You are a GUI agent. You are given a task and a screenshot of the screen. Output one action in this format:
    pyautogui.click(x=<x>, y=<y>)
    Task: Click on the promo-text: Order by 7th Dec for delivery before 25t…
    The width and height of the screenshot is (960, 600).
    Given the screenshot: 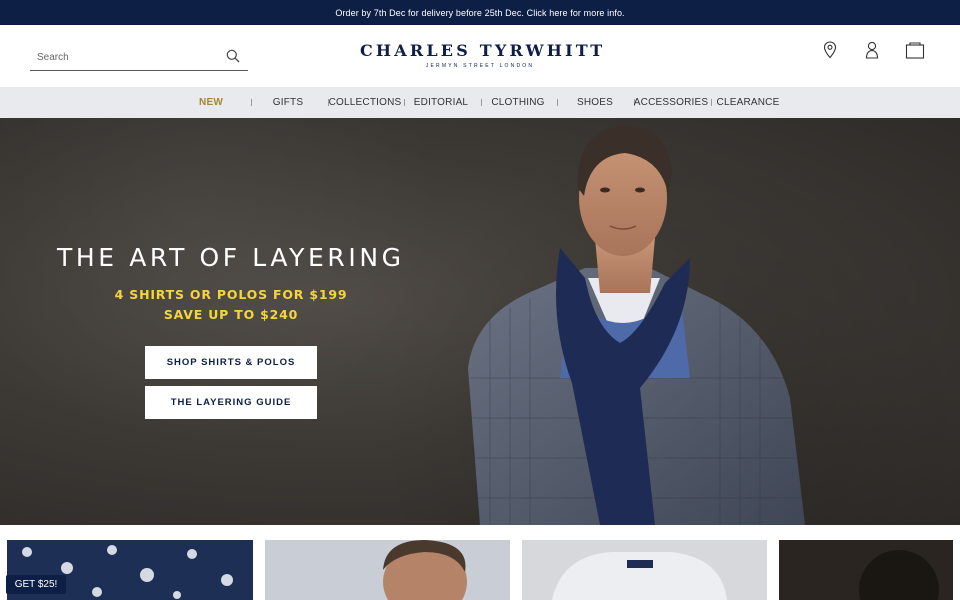 What is the action you would take?
    pyautogui.click(x=479, y=13)
    